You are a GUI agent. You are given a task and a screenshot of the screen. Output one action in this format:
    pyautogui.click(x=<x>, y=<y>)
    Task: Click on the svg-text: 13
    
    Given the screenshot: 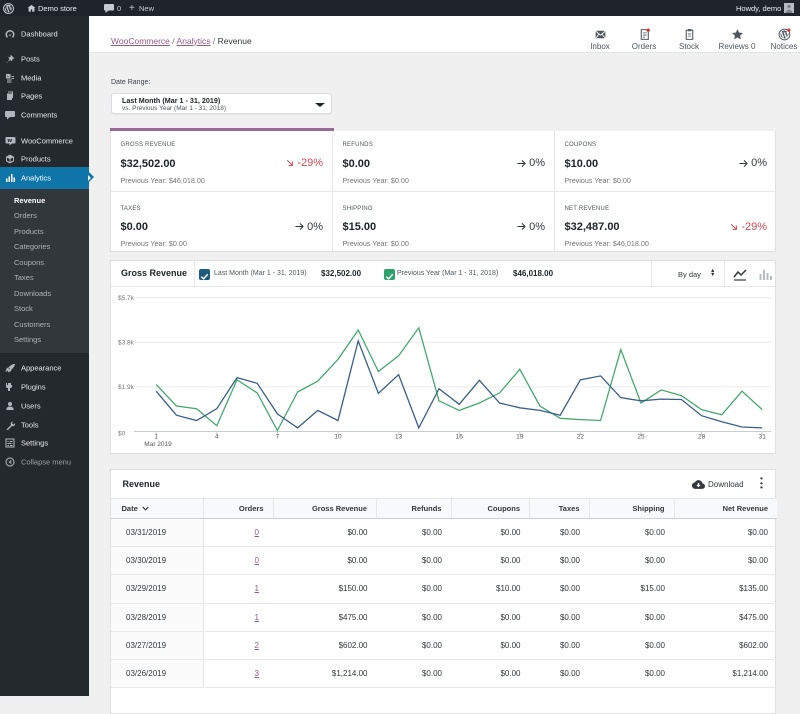 What is the action you would take?
    pyautogui.click(x=399, y=436)
    